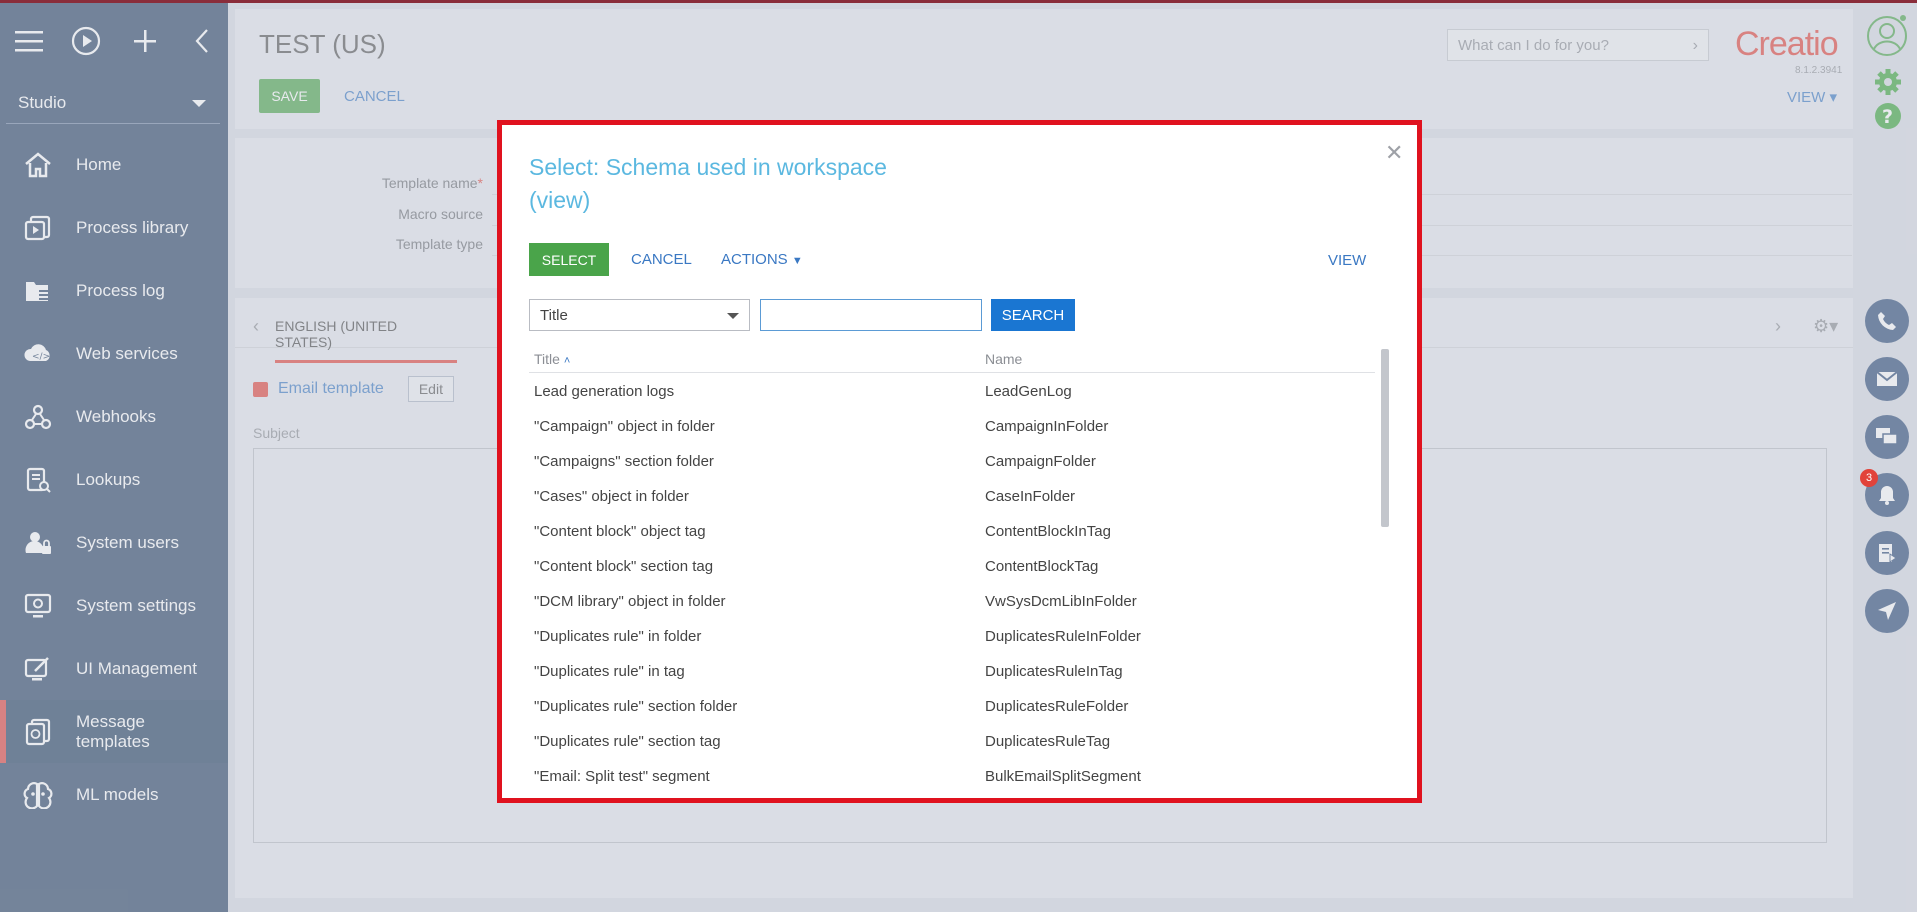 The height and width of the screenshot is (912, 1917). Describe the element at coordinates (733, 316) in the screenshot. I see `chevron-down-icon` at that location.